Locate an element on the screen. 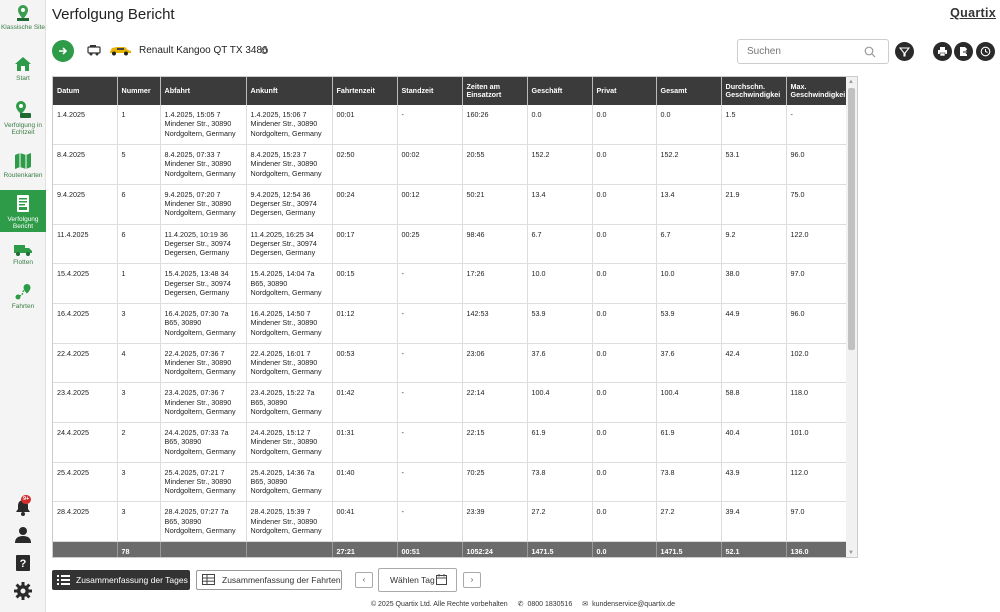  cell-max: - is located at coordinates (817, 125).